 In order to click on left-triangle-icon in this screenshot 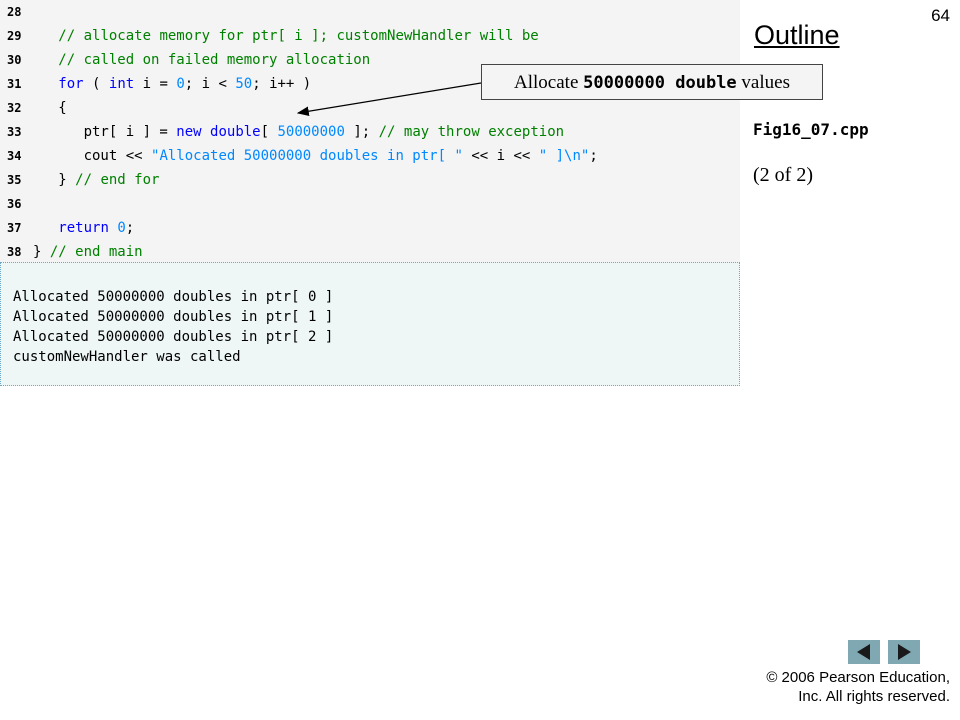, I will do `click(863, 652)`.